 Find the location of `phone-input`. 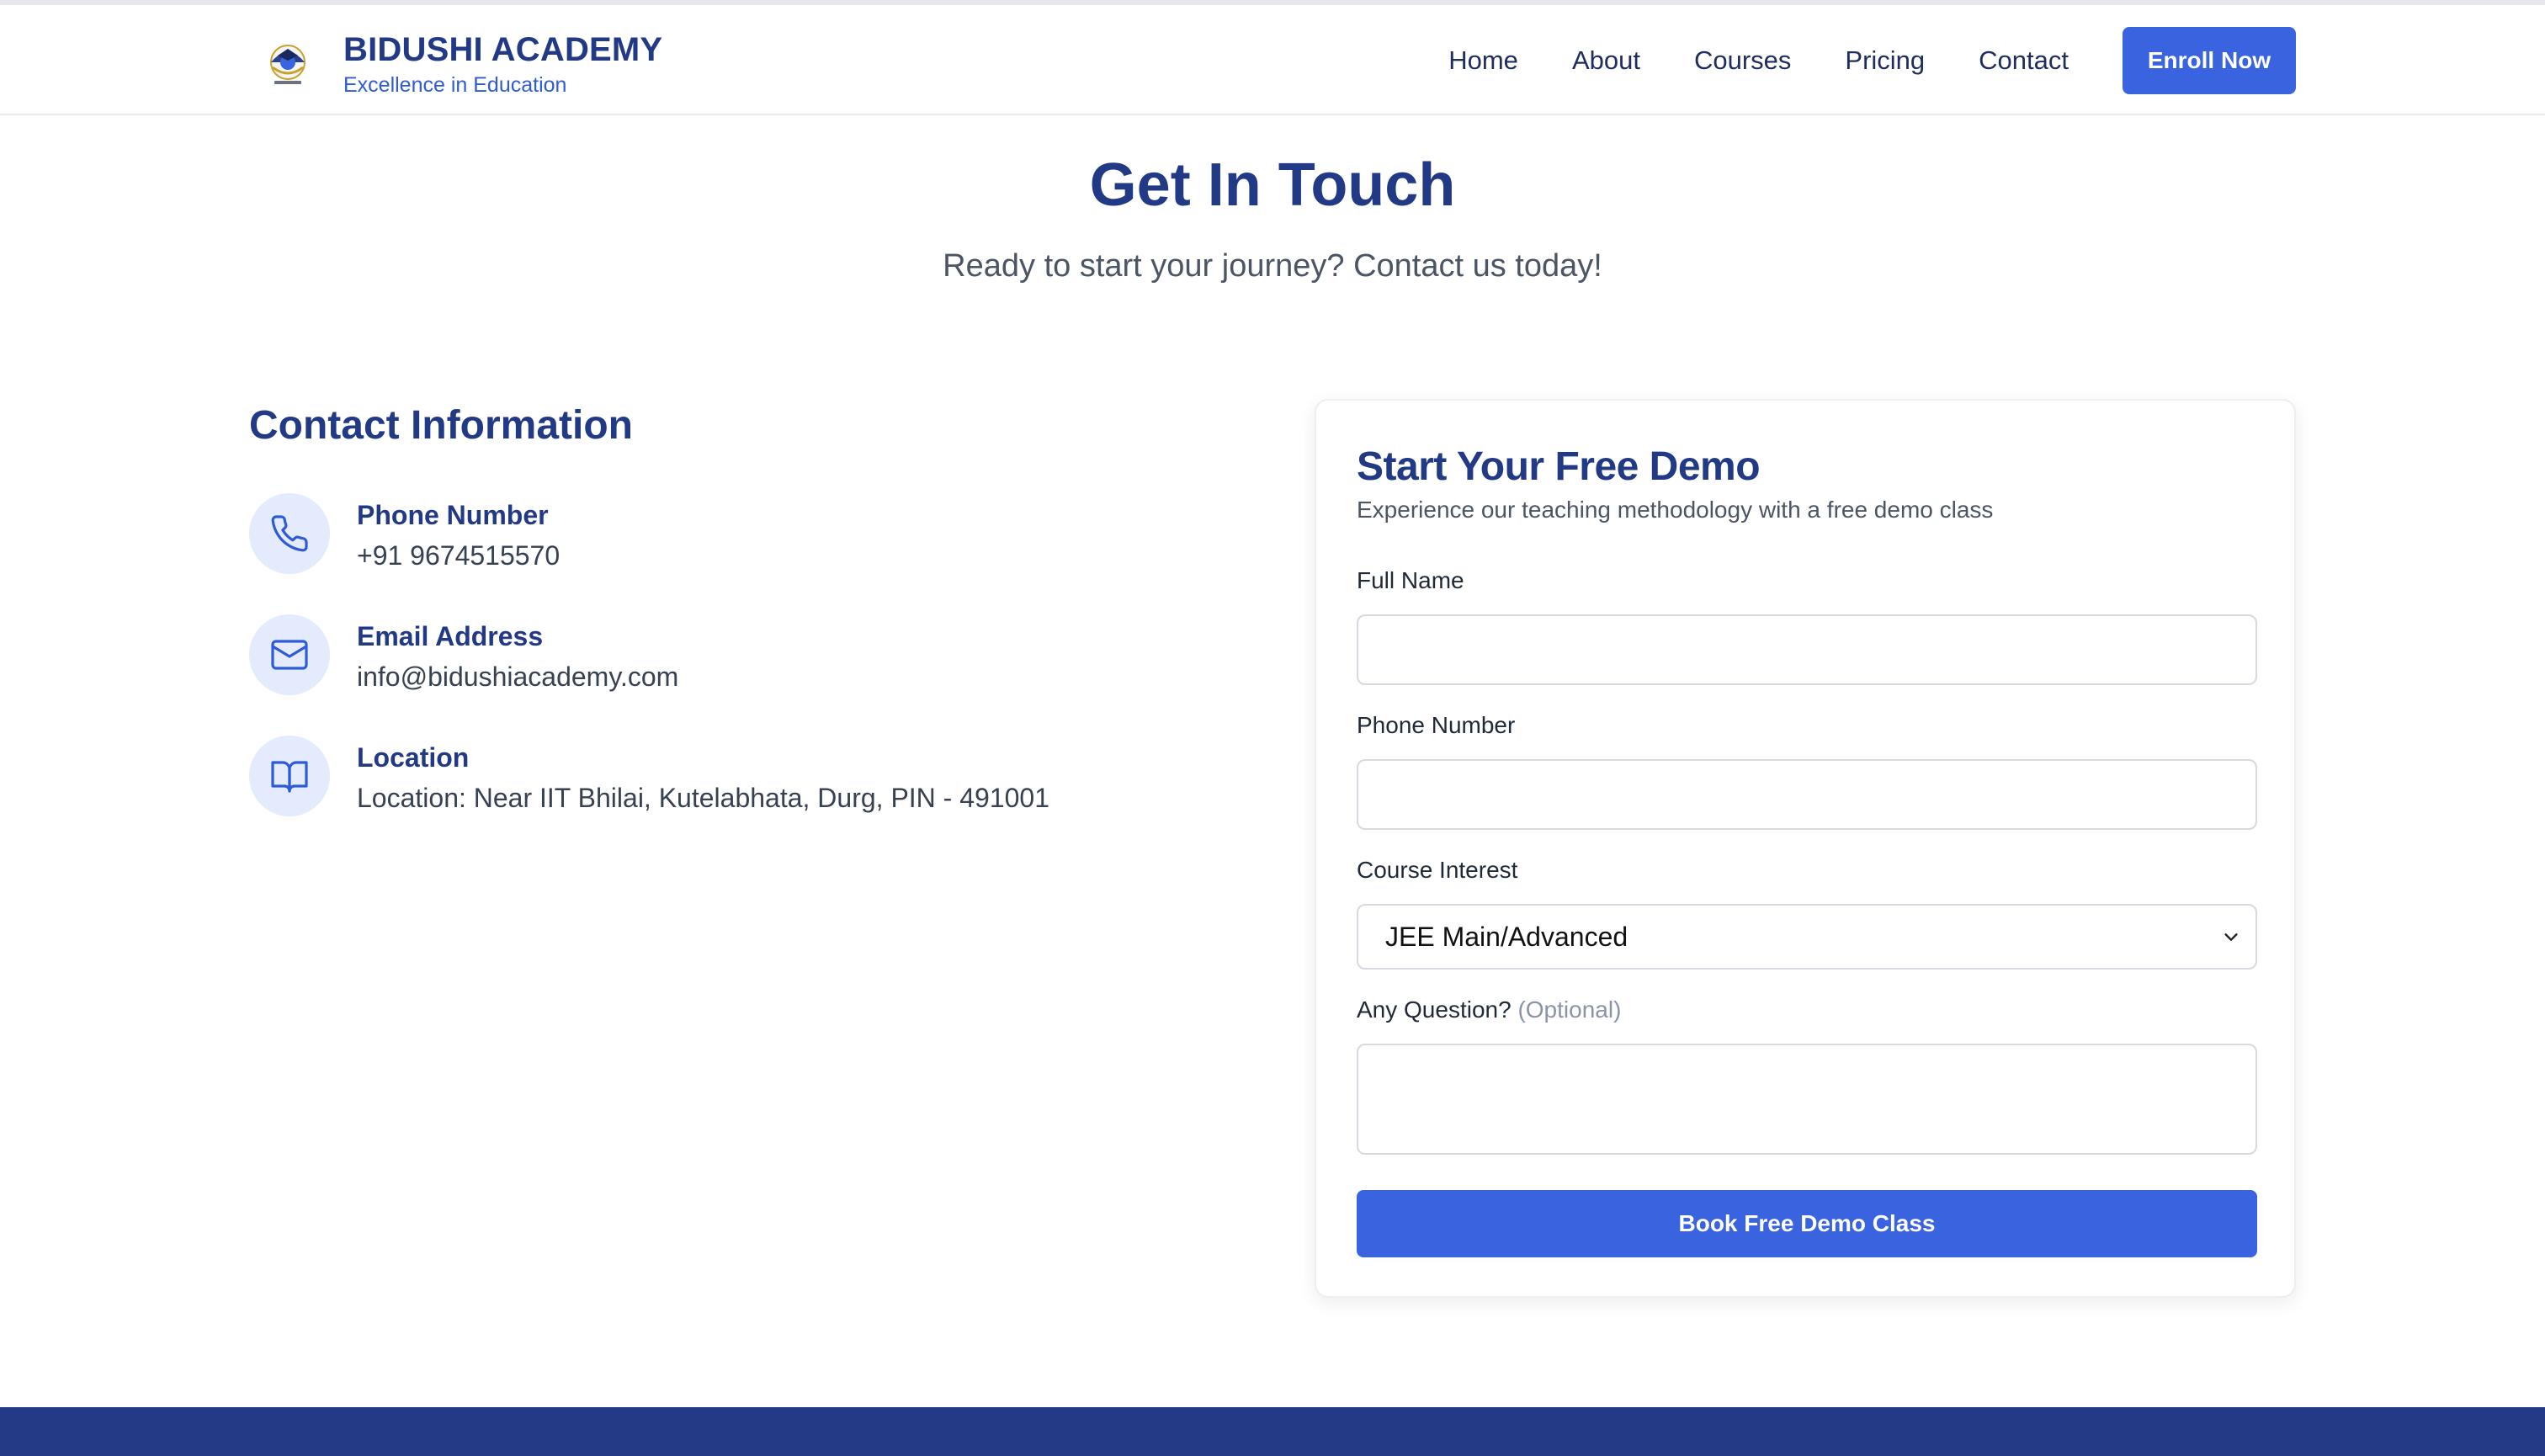

phone-input is located at coordinates (1807, 794).